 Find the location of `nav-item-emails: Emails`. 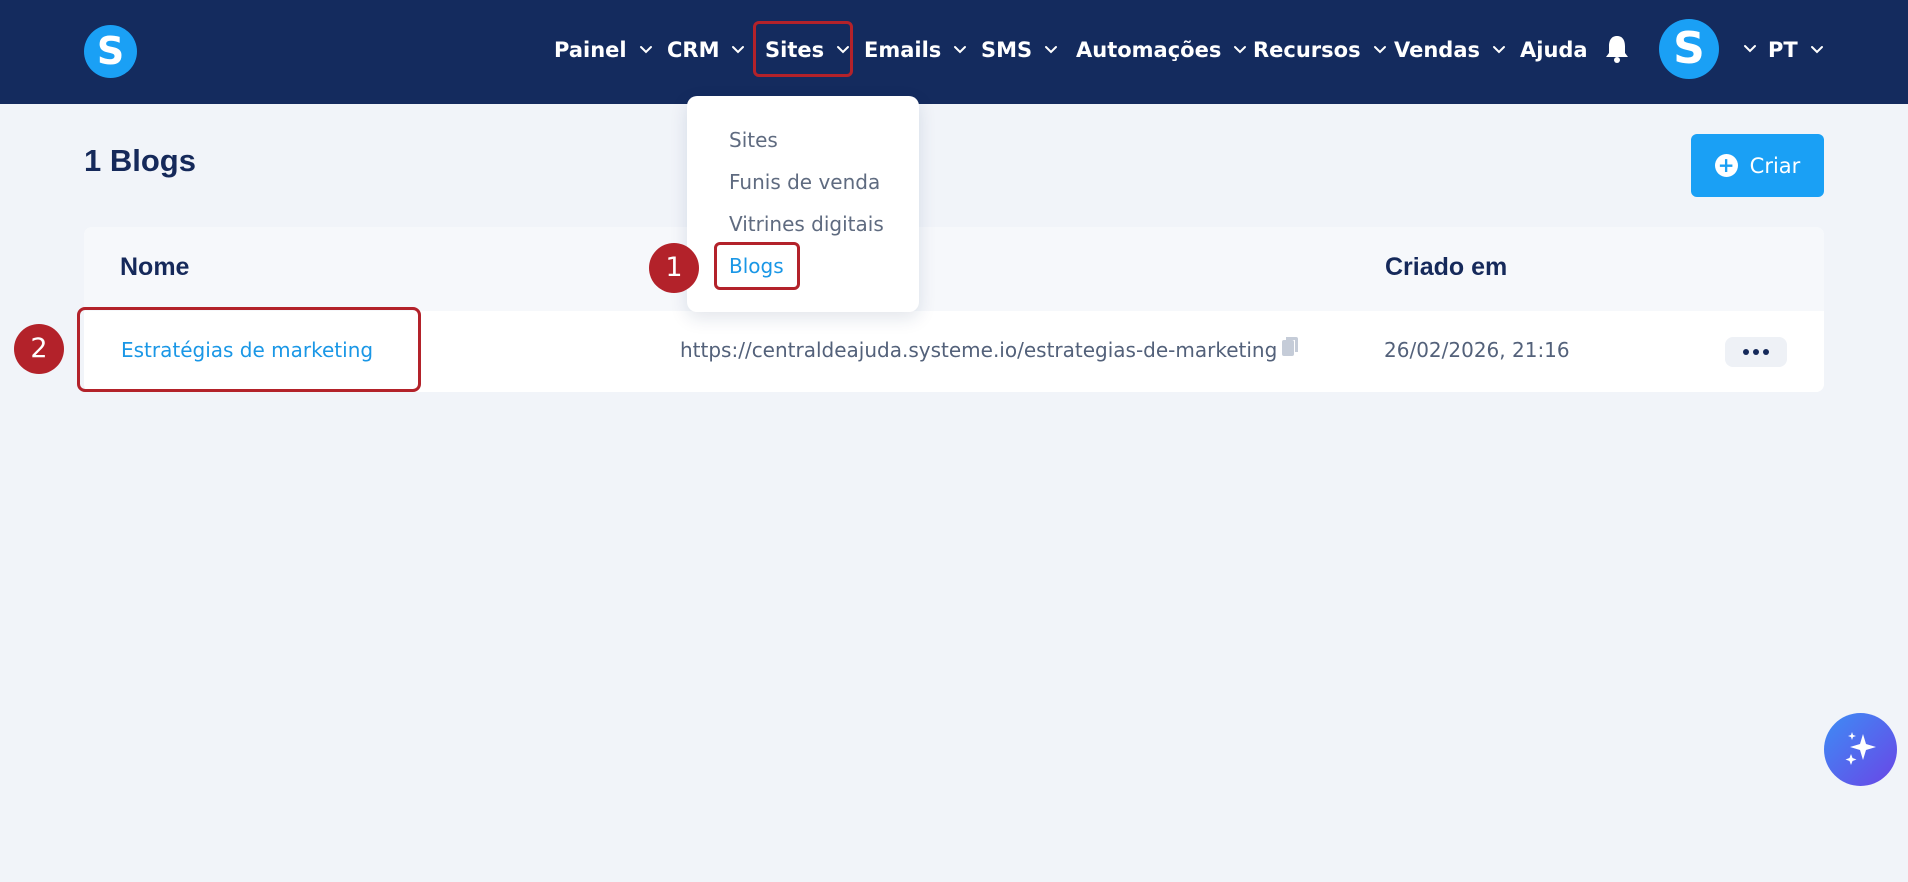

nav-item-emails: Emails is located at coordinates (915, 50).